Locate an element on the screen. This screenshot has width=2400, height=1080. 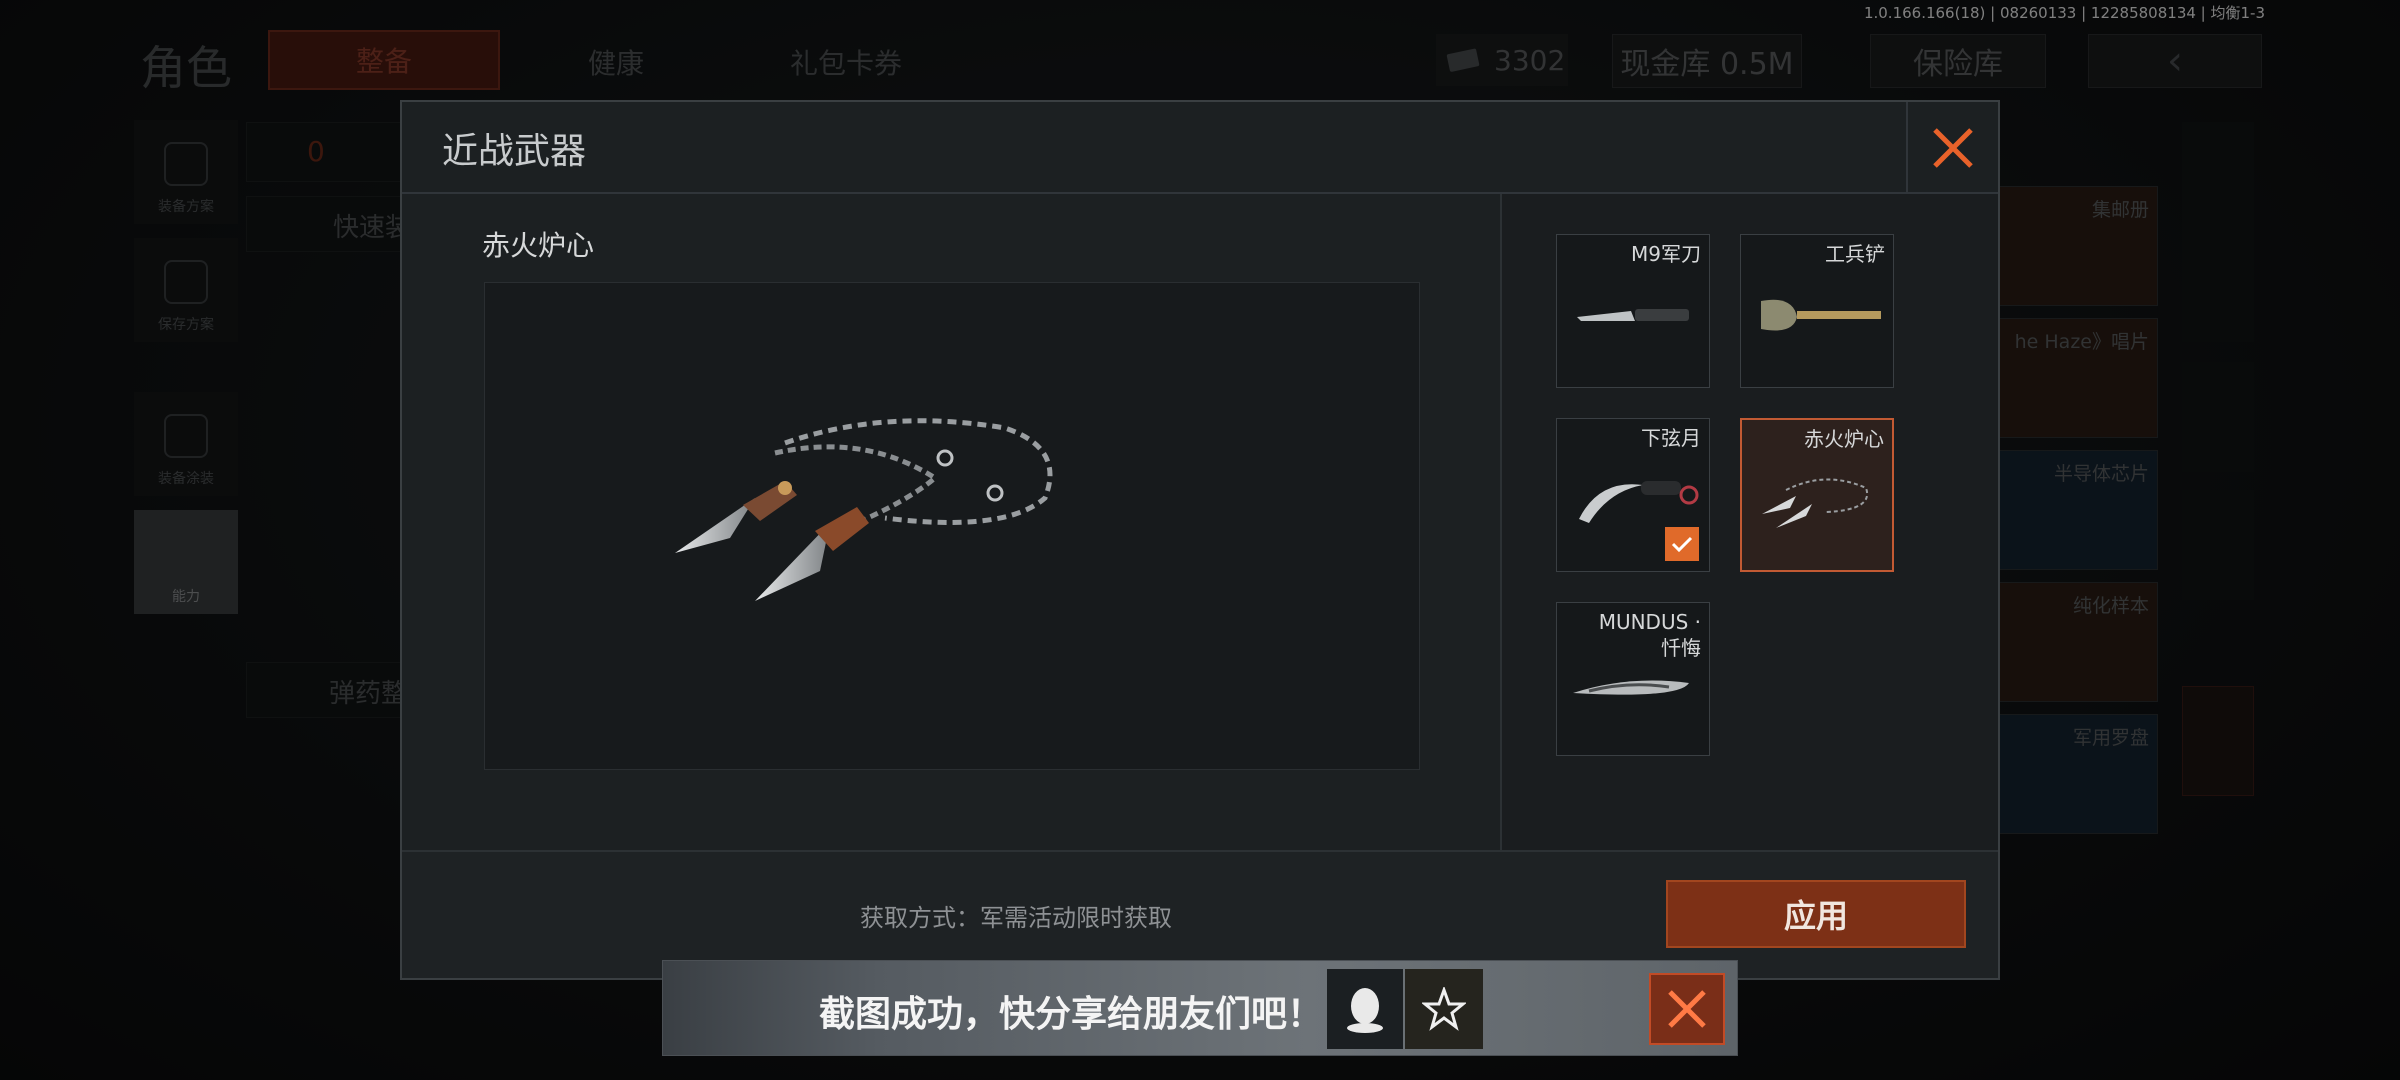
weapon-card-karambit: 下弦月 is located at coordinates (1633, 495).